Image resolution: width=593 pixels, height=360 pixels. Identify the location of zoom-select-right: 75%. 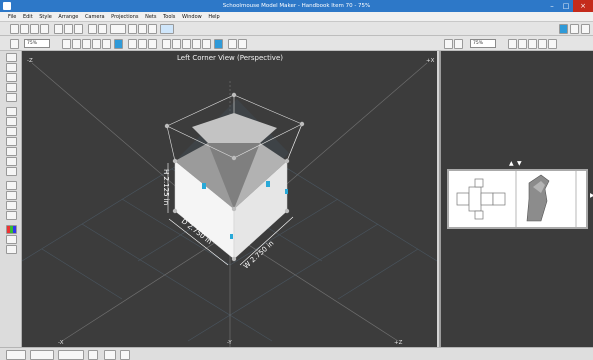
(483, 43).